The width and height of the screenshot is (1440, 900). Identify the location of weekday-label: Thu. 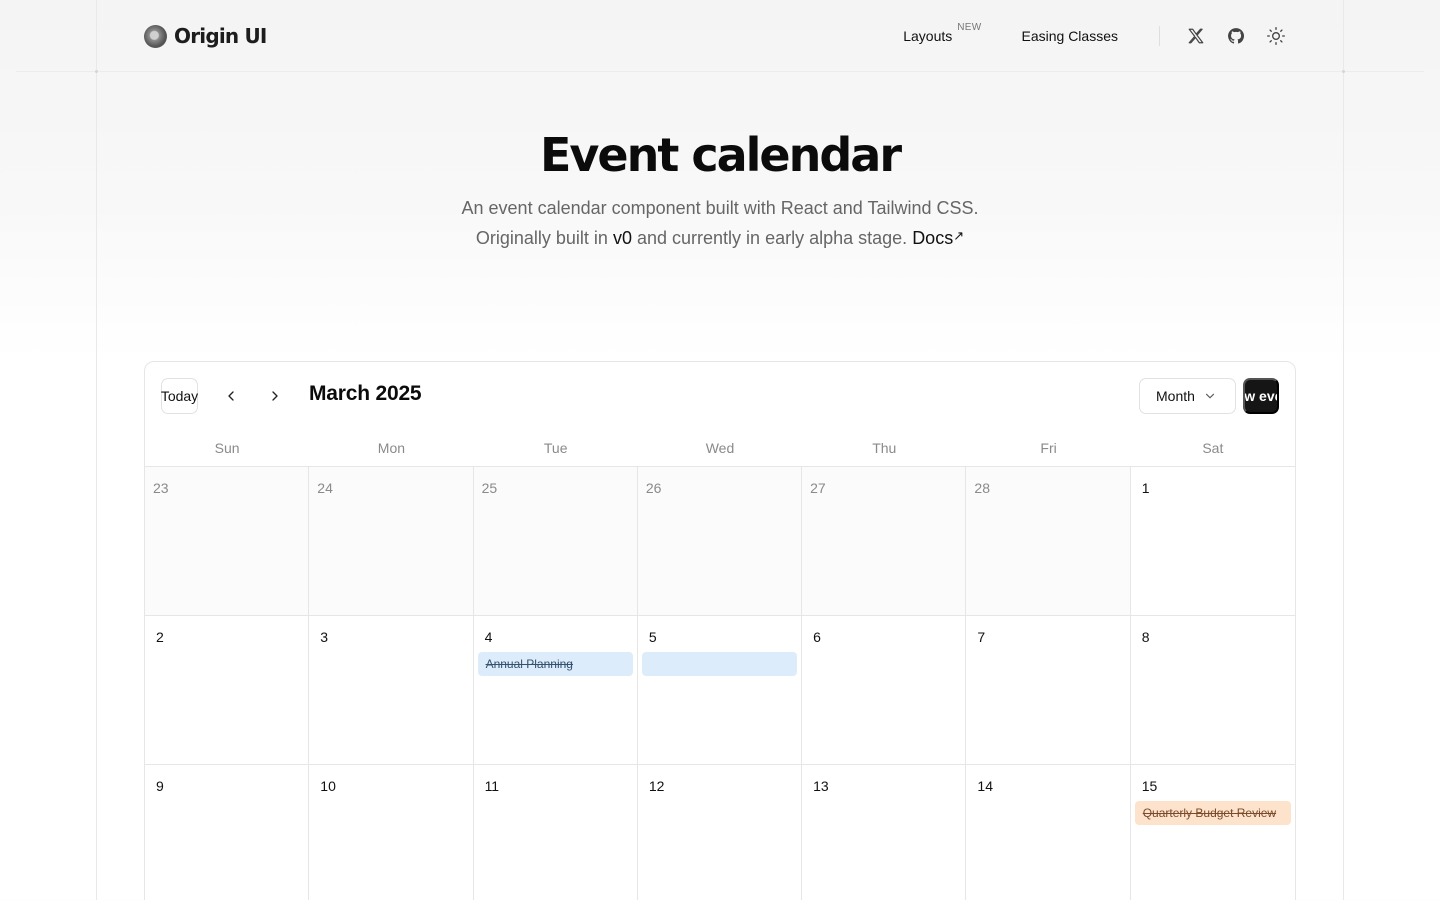
(884, 448).